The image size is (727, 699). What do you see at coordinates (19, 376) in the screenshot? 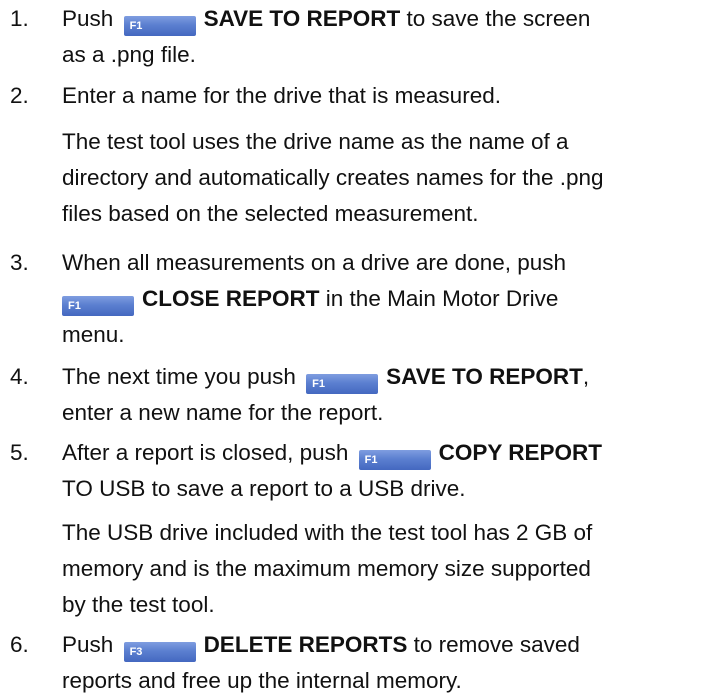
I see `step-number: 4.` at bounding box center [19, 376].